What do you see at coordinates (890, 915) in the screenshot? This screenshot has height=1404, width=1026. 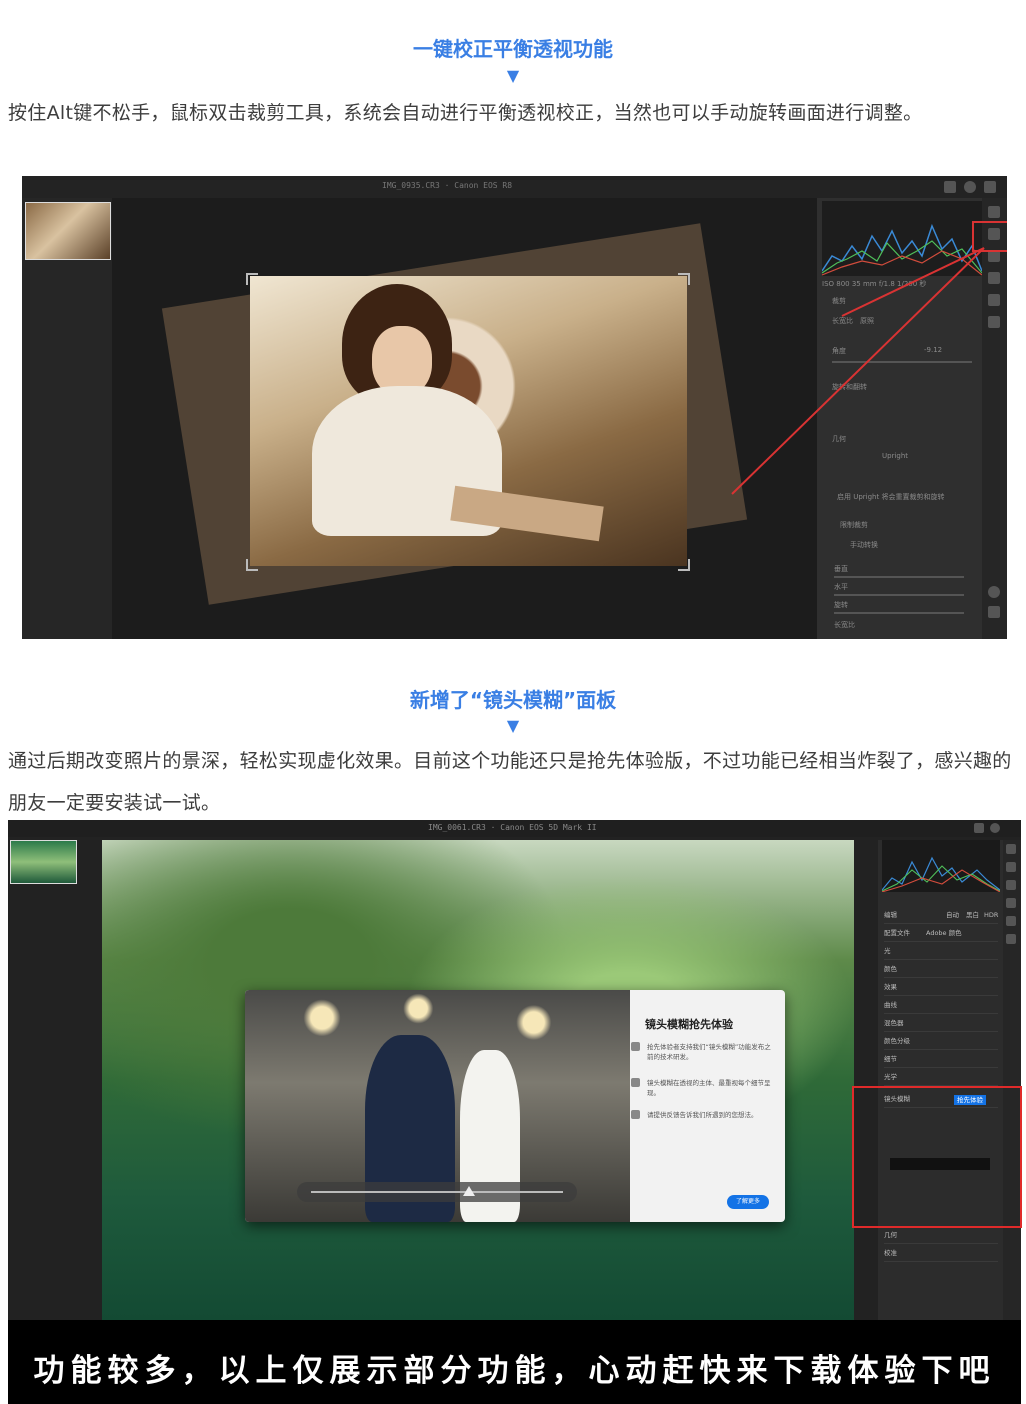 I see `panel-row-edit-label: 编辑` at bounding box center [890, 915].